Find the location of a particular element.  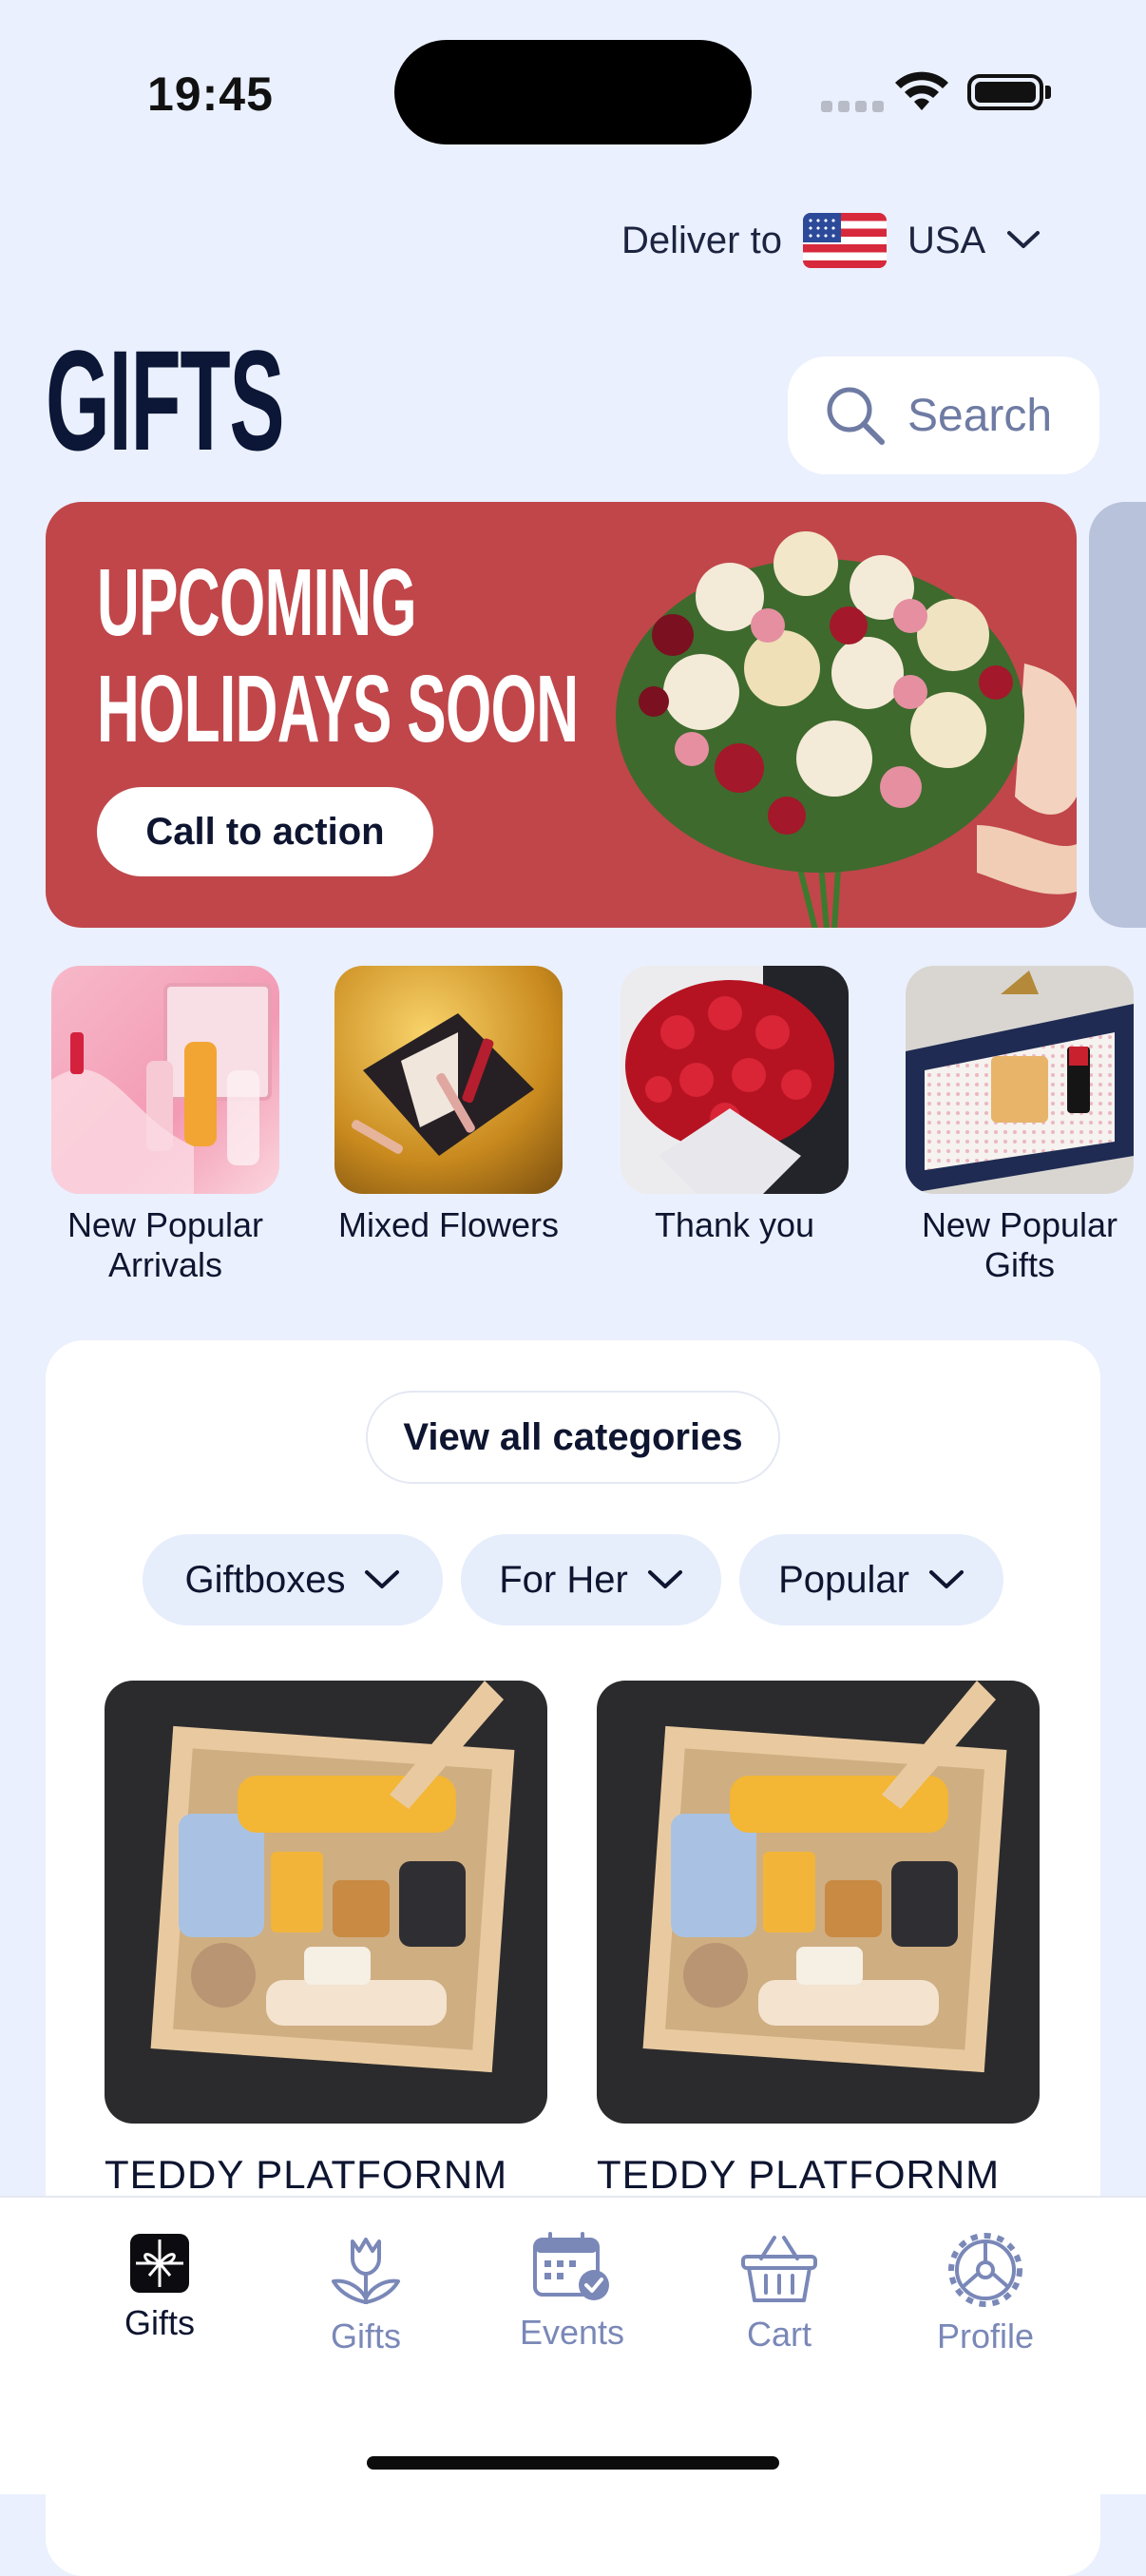

promo-banner: UPCOMING HOLIDAYS SOON Call to action is located at coordinates (561, 715).